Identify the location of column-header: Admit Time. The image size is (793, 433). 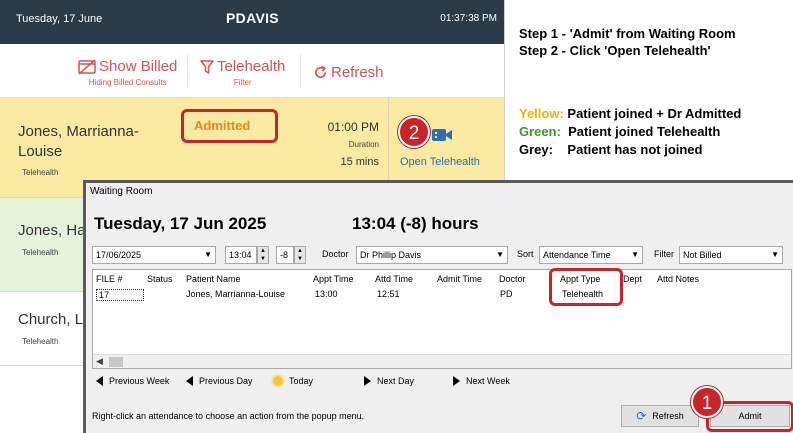
(459, 279).